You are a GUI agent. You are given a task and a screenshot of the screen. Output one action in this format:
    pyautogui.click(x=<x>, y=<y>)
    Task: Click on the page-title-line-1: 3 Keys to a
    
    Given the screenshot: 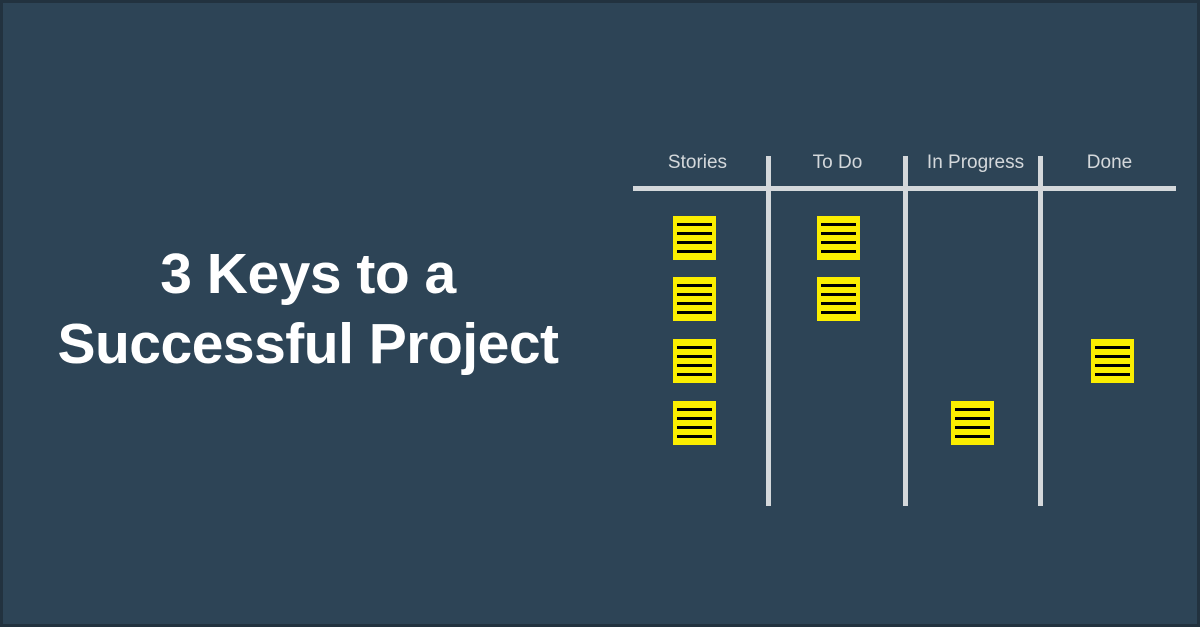 What is the action you would take?
    pyautogui.click(x=308, y=274)
    